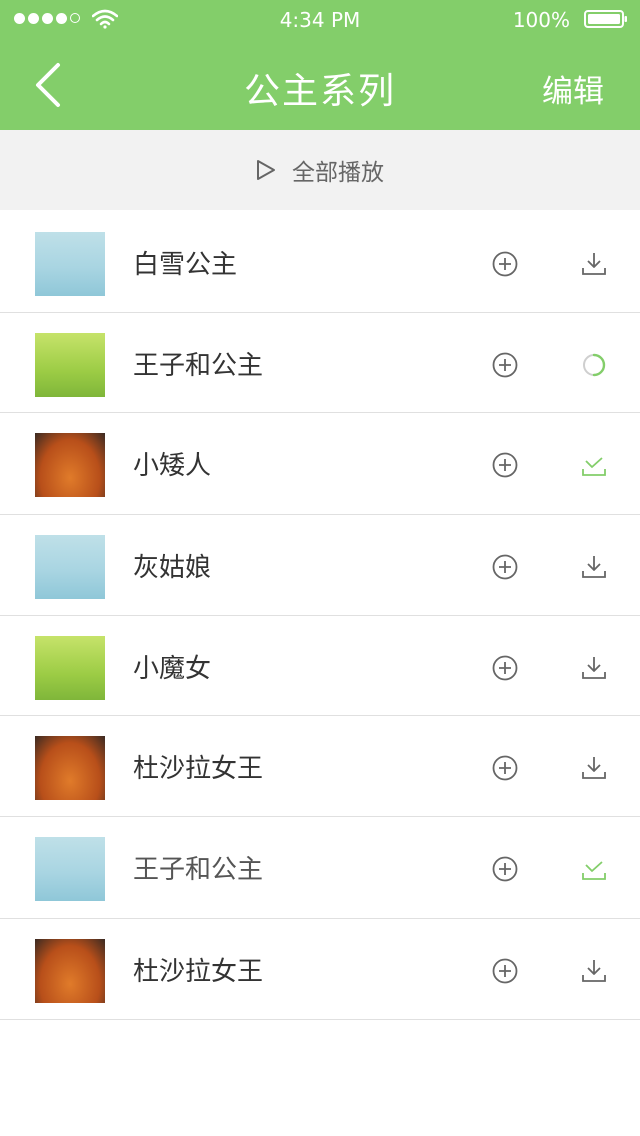 The width and height of the screenshot is (640, 1136). Describe the element at coordinates (541, 20) in the screenshot. I see `battery-percent: 100%` at that location.